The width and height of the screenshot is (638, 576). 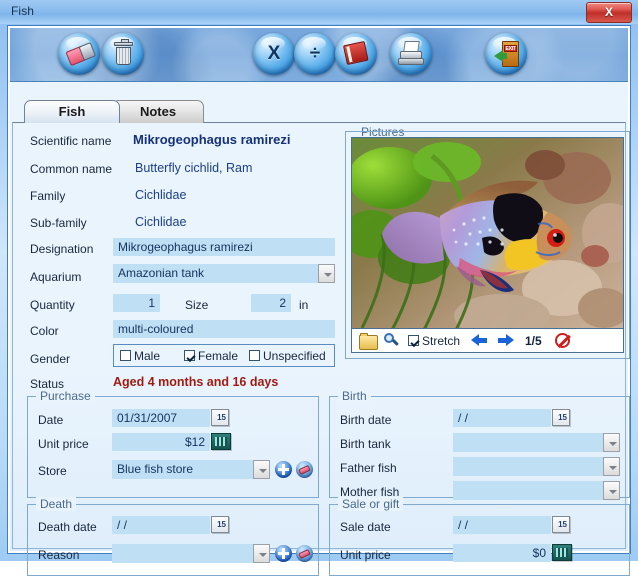 I want to click on divide-icon: ÷, so click(x=315, y=53).